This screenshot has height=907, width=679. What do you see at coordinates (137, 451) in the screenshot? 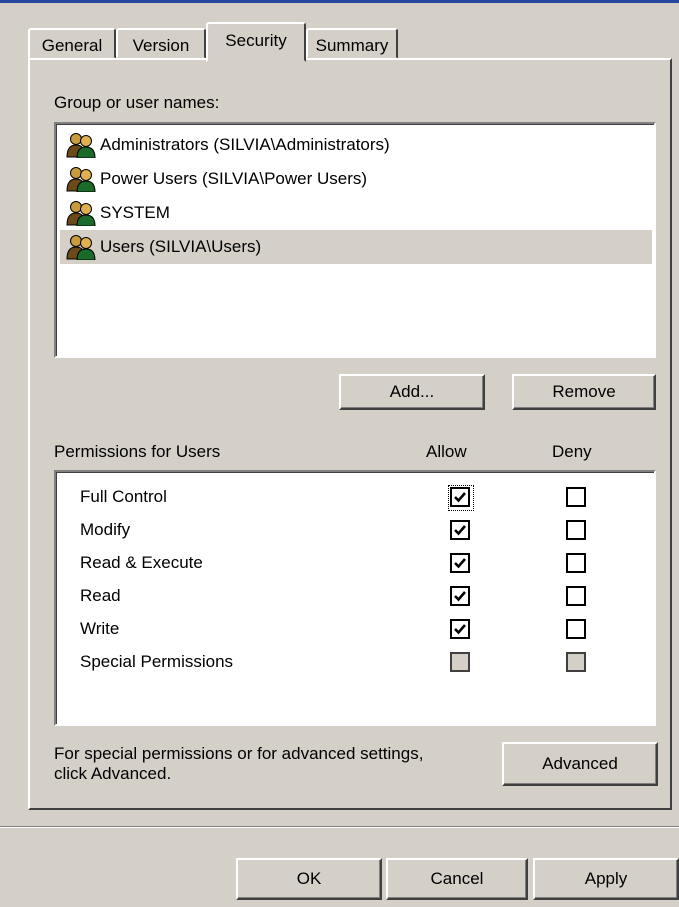
I see `permissions-heading: Permissions for Users` at bounding box center [137, 451].